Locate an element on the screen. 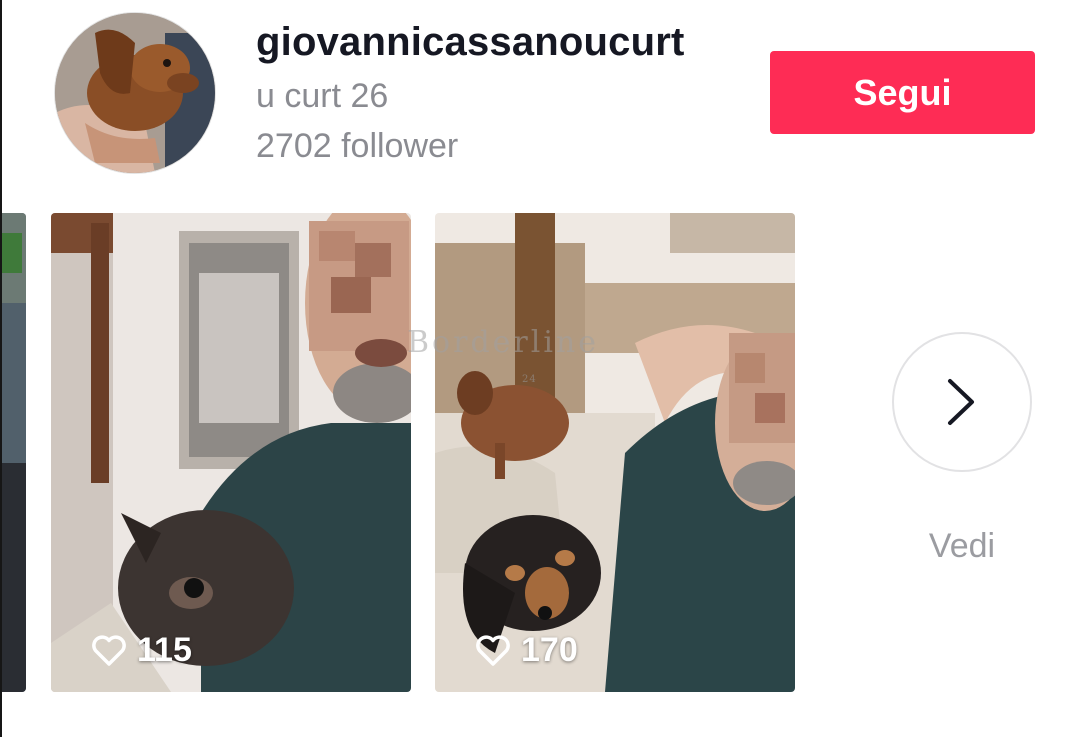  like-count-overlay: 170 is located at coordinates (526, 650).